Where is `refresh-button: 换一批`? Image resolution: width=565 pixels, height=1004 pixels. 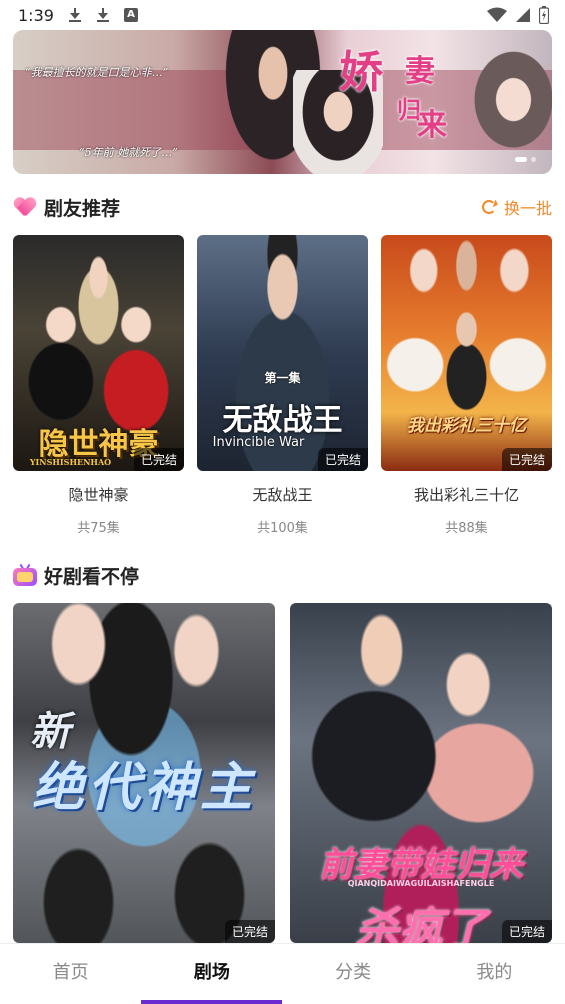 refresh-button: 换一批 is located at coordinates (516, 207).